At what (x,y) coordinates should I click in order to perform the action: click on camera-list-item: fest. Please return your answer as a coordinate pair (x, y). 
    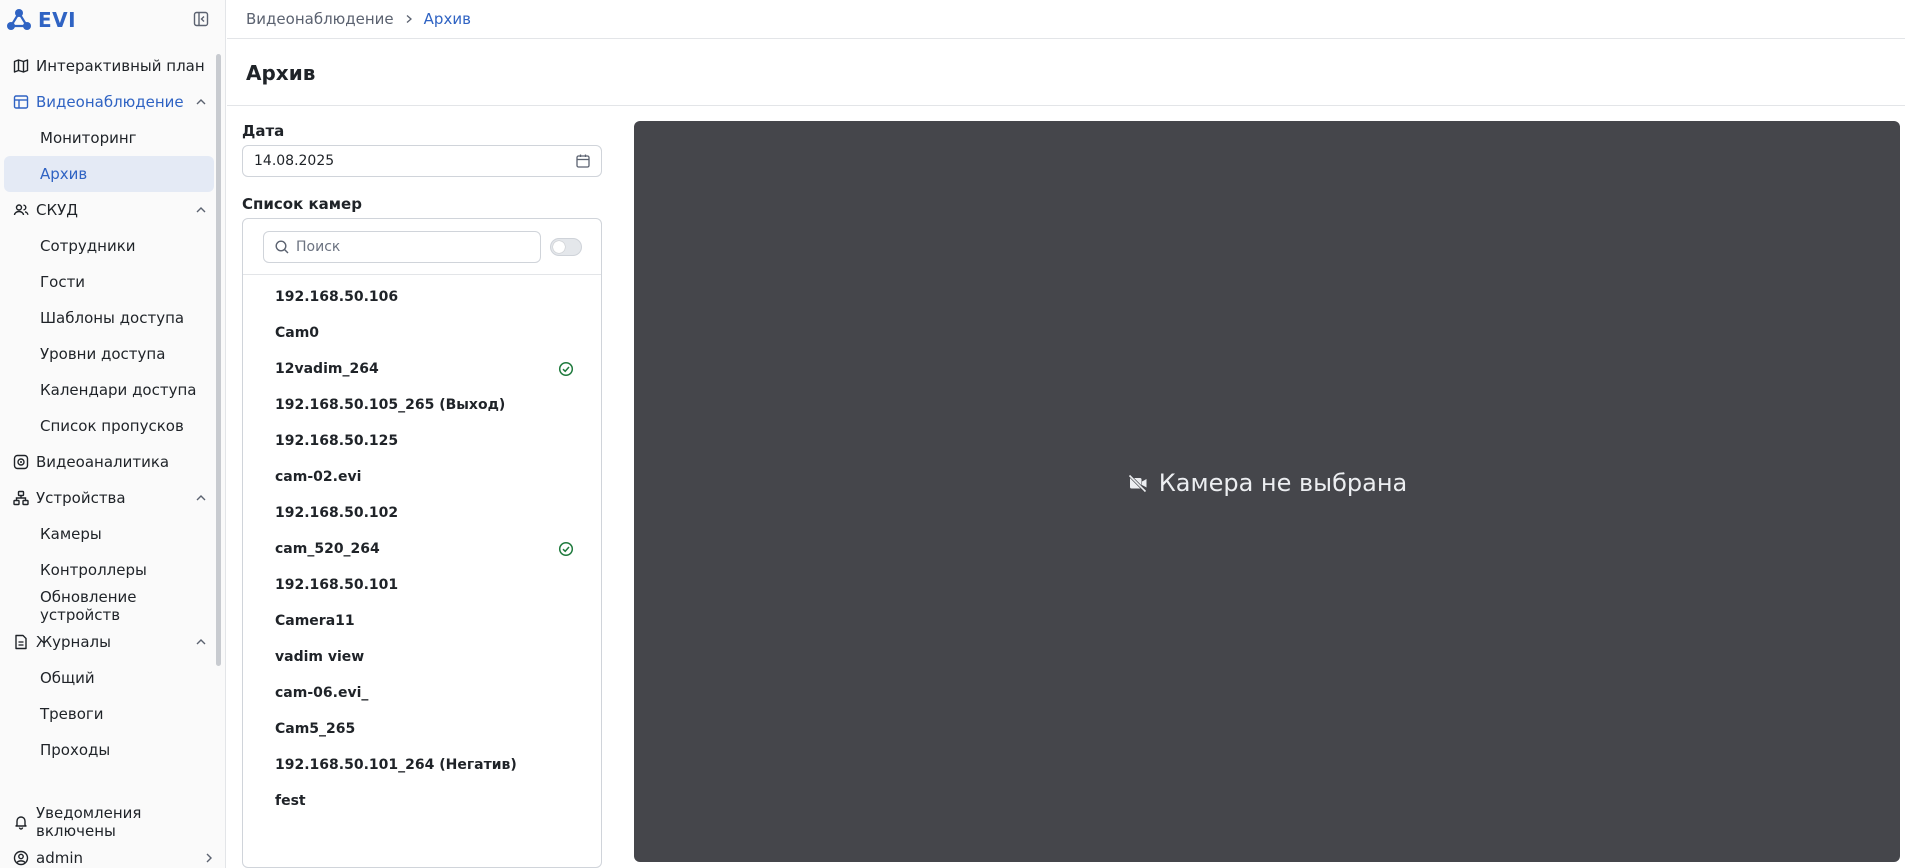
    Looking at the image, I should click on (422, 801).